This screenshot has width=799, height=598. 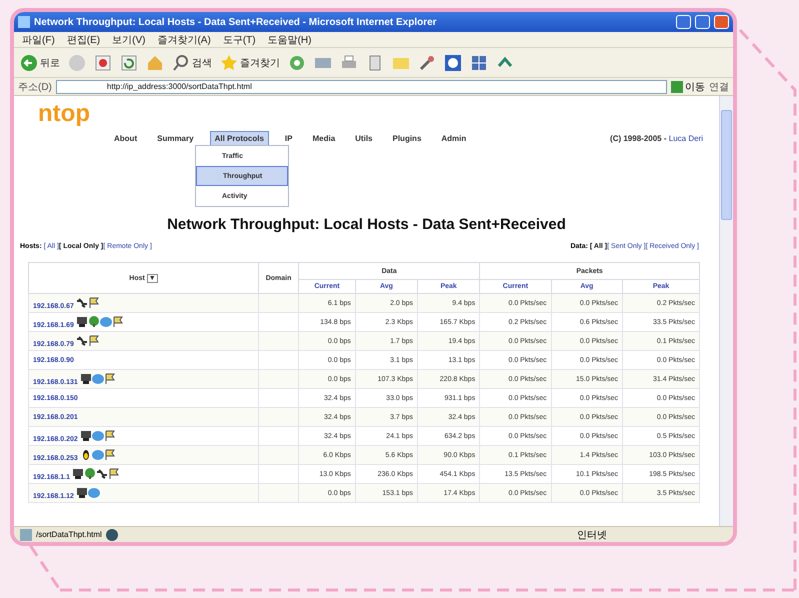 I want to click on menu-item: 편집(E), so click(x=83, y=39).